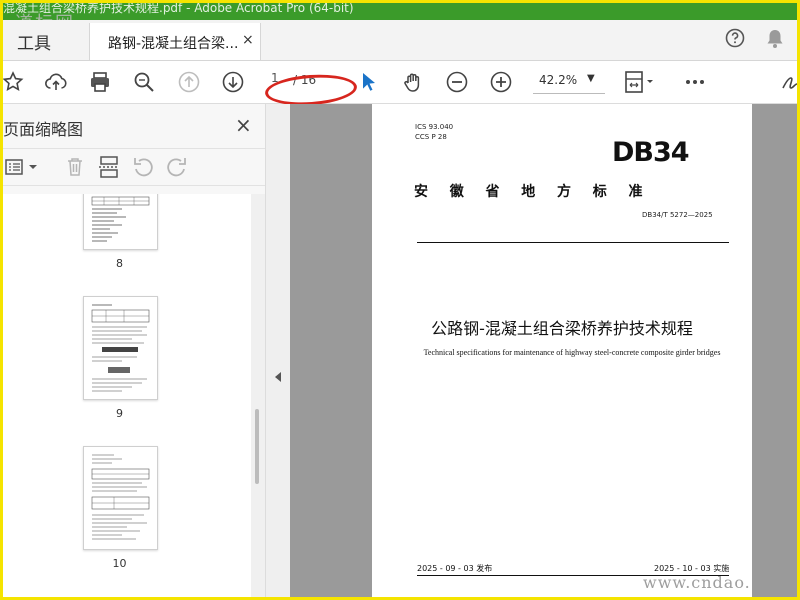 Image resolution: width=800 pixels, height=600 pixels. Describe the element at coordinates (789, 82) in the screenshot. I see `sign-icon` at that location.